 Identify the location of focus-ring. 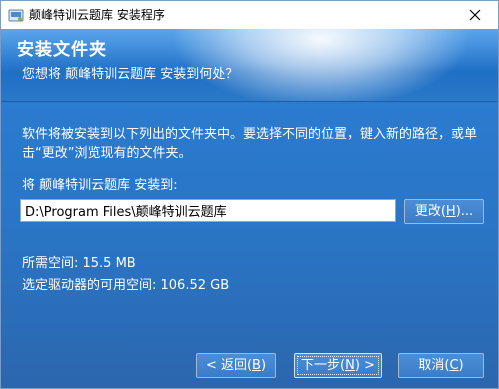
(338, 365).